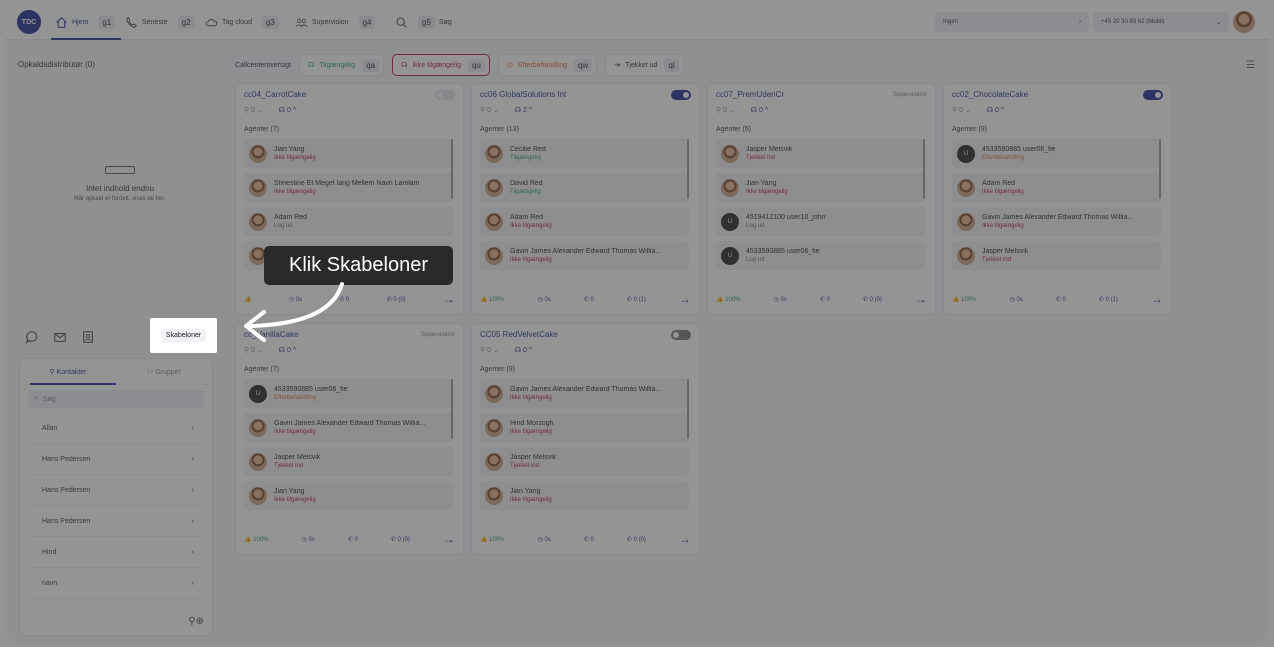  I want to click on nav-recent: Seneste g2, so click(160, 22).